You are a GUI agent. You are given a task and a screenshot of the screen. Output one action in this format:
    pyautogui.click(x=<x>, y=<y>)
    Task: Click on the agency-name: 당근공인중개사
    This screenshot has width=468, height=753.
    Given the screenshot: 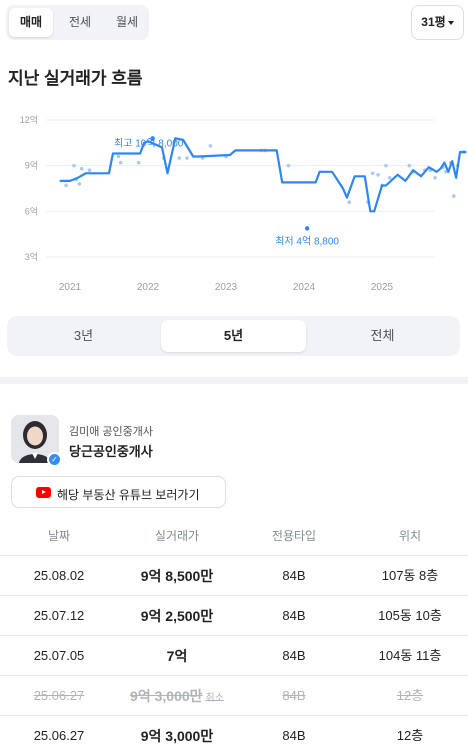 What is the action you would take?
    pyautogui.click(x=111, y=451)
    